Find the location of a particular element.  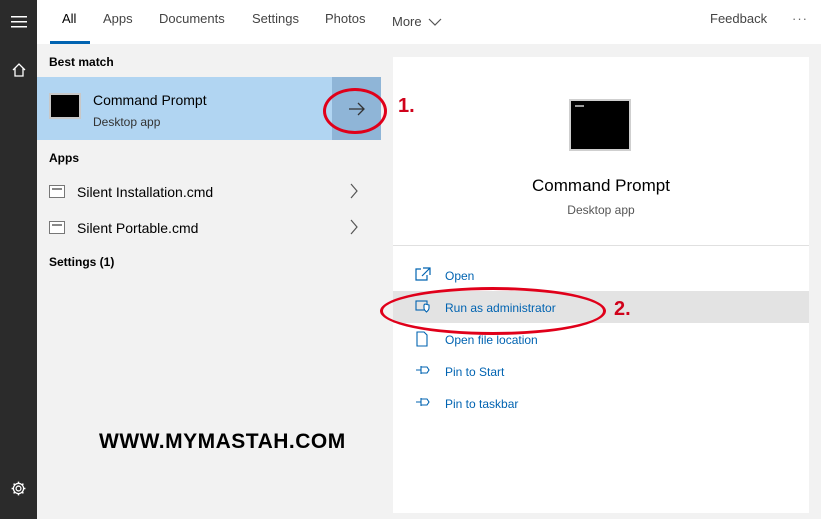

action-open: Open is located at coordinates (601, 275).